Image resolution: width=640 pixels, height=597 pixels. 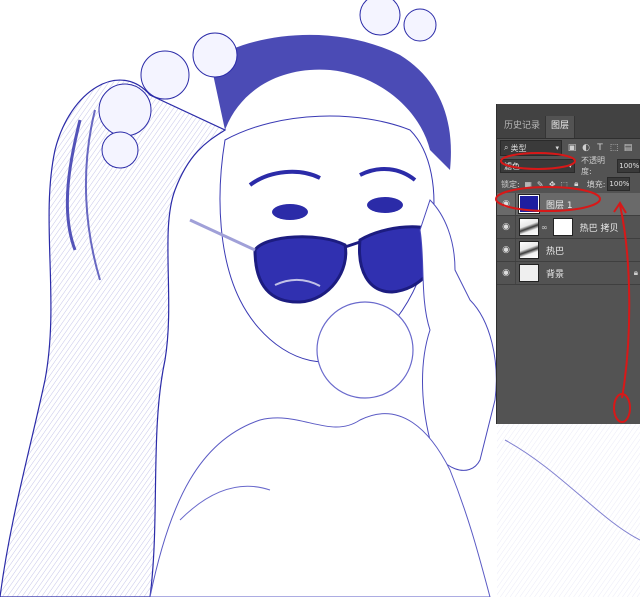 What do you see at coordinates (559, 204) in the screenshot?
I see `layer-name: 图层 1` at bounding box center [559, 204].